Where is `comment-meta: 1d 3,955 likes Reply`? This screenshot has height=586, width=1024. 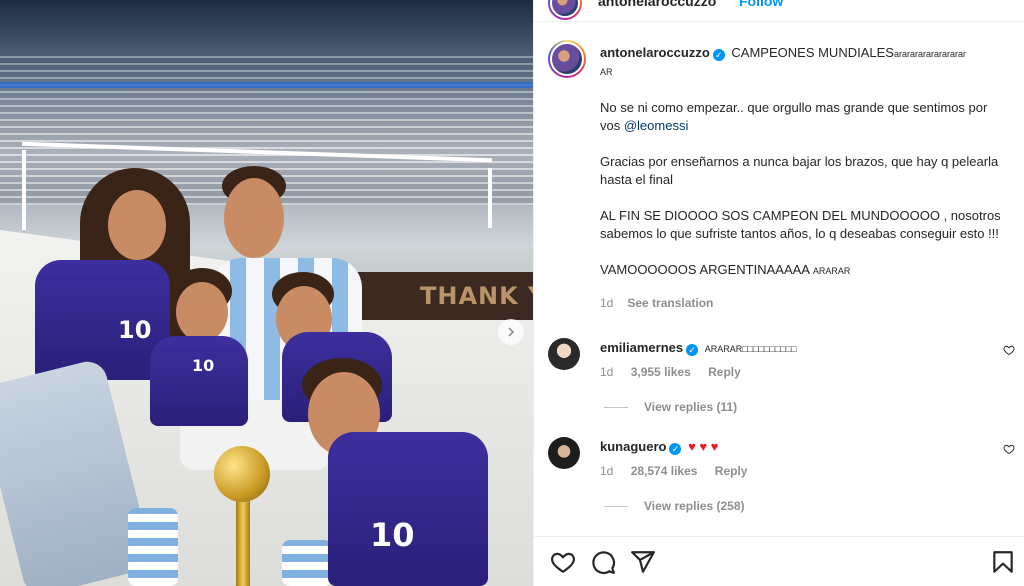 comment-meta: 1d 3,955 likes Reply is located at coordinates (677, 372).